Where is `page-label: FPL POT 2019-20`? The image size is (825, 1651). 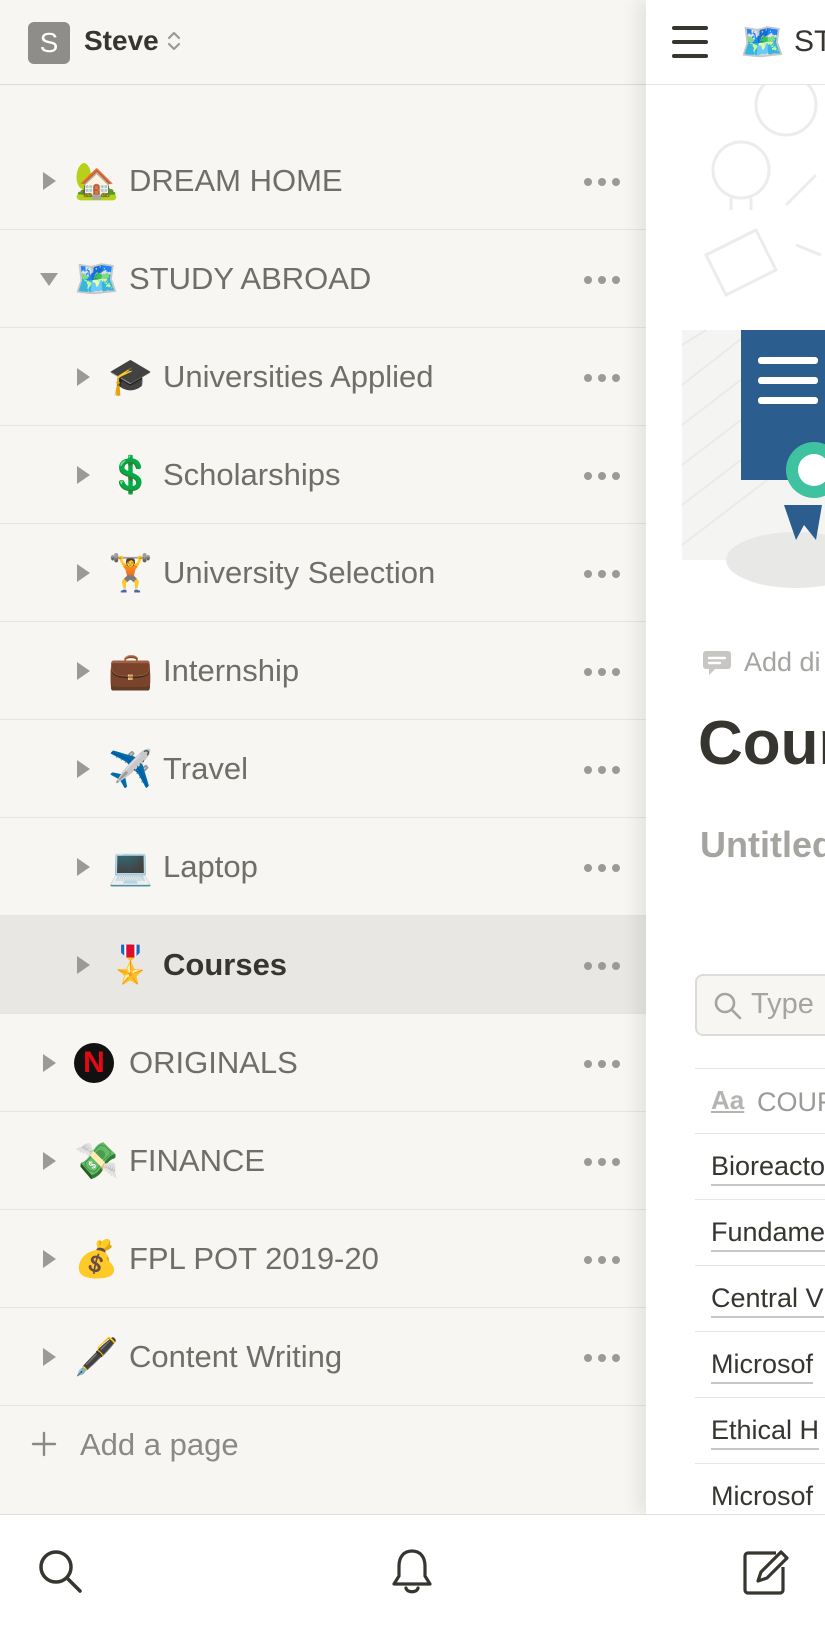
page-label: FPL POT 2019-20 is located at coordinates (254, 1258).